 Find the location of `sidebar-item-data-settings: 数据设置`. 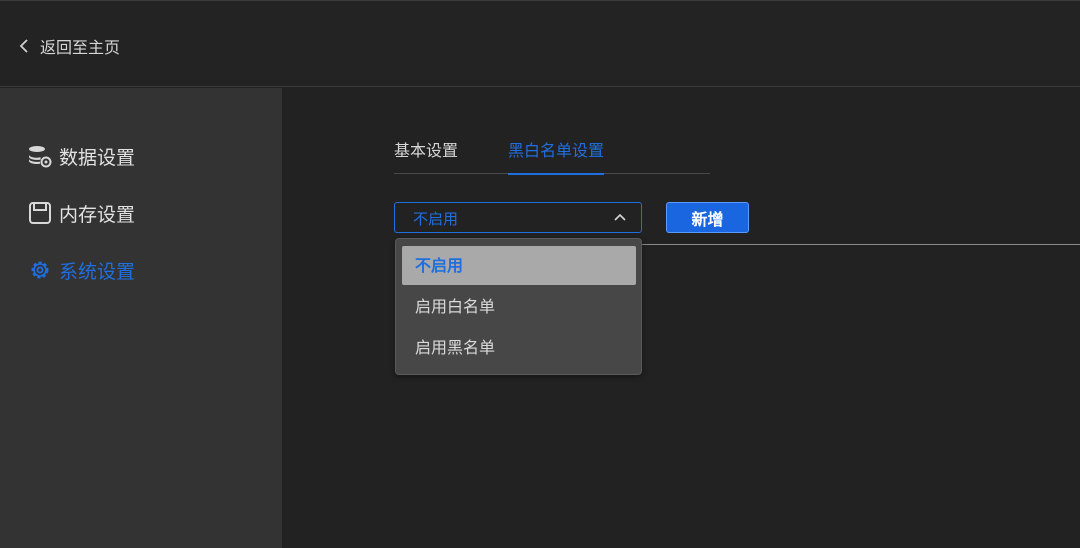

sidebar-item-data-settings: 数据设置 is located at coordinates (81, 156).